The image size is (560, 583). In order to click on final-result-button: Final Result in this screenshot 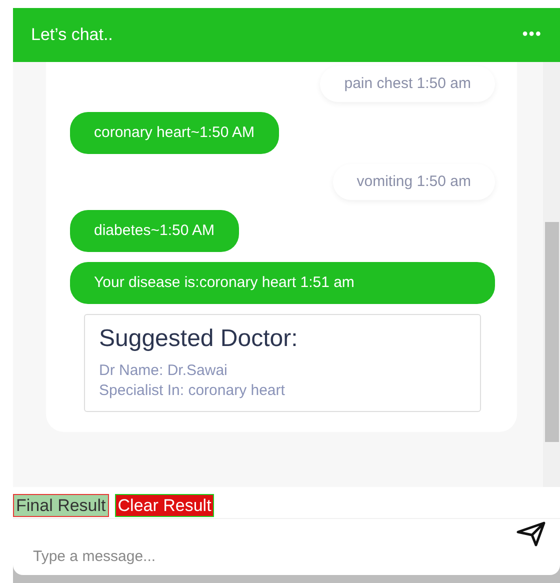, I will do `click(61, 505)`.